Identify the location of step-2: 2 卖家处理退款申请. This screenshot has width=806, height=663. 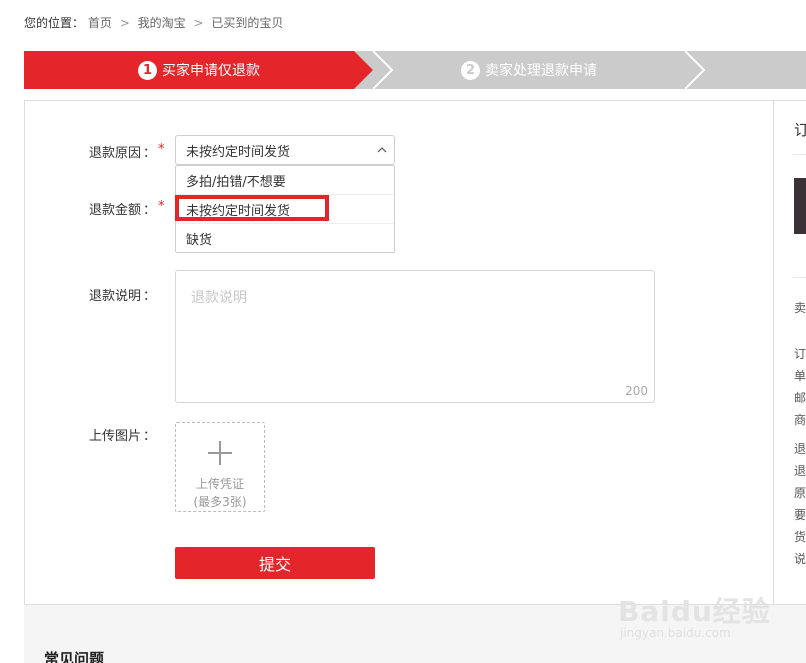
(529, 70).